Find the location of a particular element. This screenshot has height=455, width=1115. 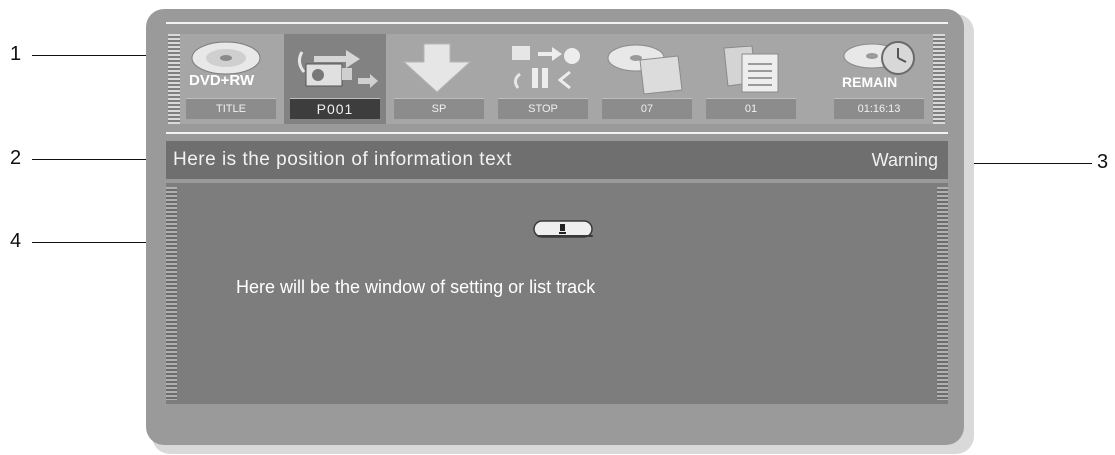

disc-type-label: DVD+RW is located at coordinates (222, 80).